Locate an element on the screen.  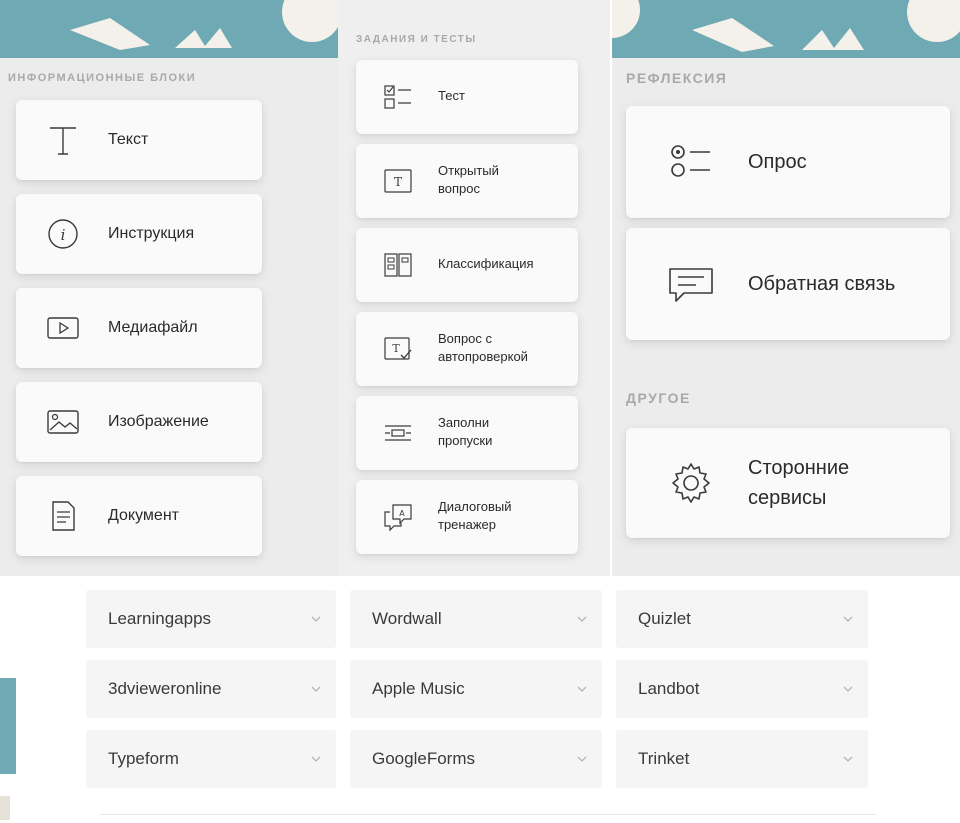
service-label: Wordwall is located at coordinates (407, 618).